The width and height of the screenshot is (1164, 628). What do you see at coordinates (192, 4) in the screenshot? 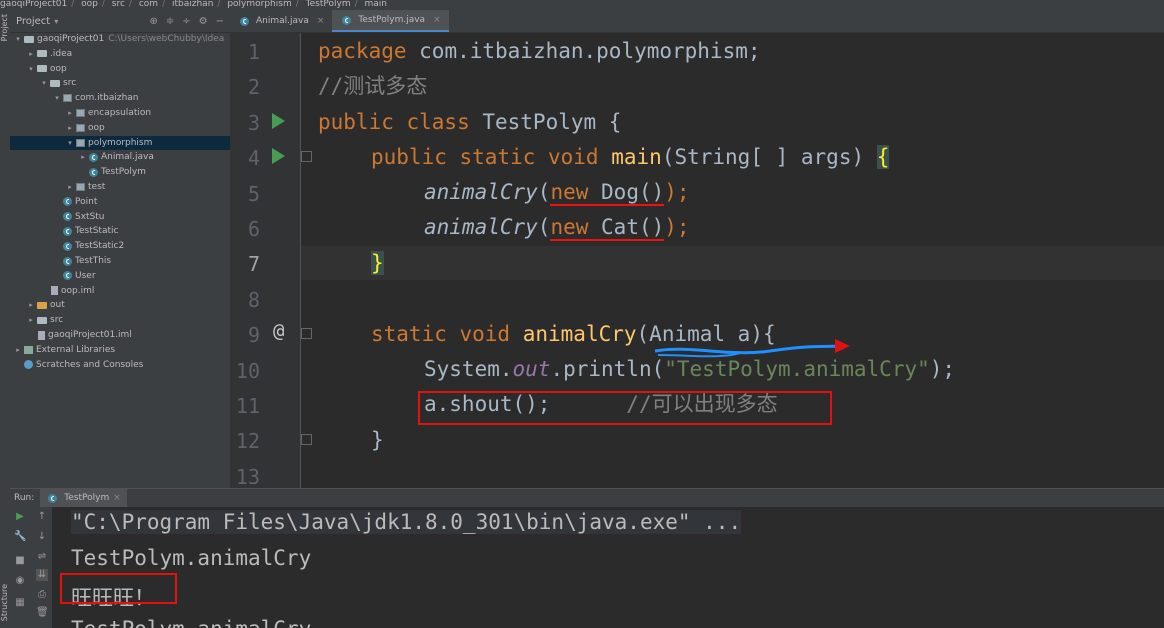
I see `breadcrumb-item: itbaizhan` at bounding box center [192, 4].